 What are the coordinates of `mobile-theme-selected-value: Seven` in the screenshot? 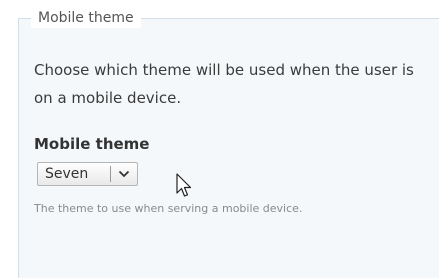 It's located at (67, 174).